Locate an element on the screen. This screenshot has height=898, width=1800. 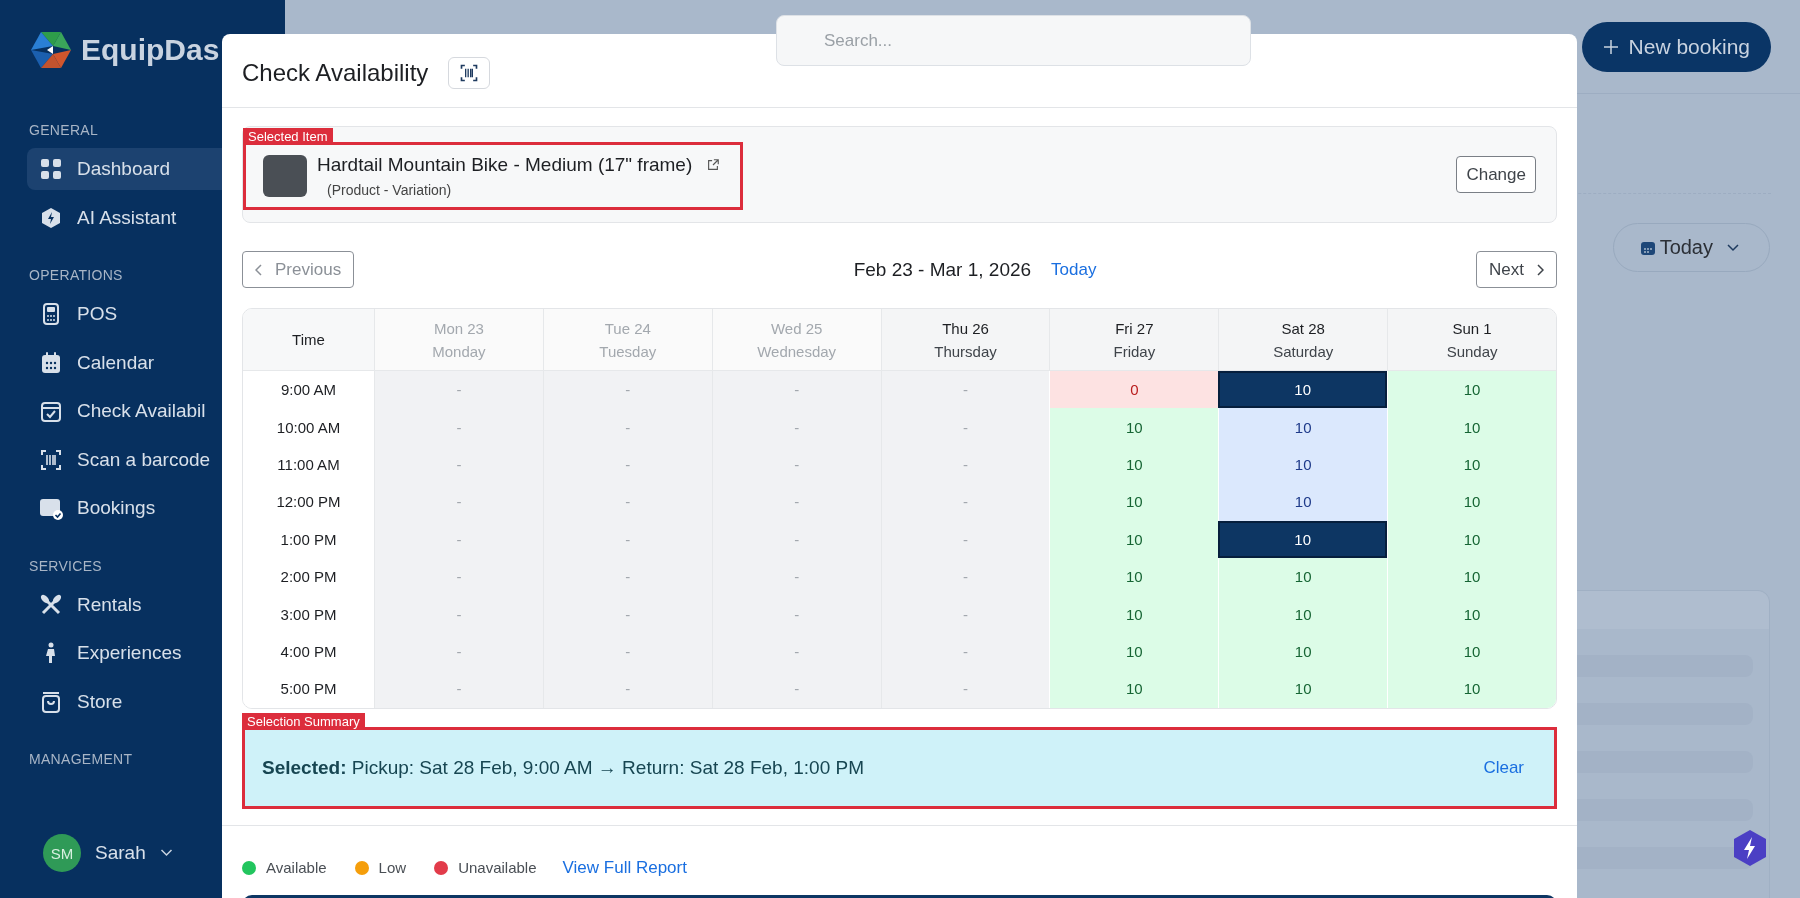
external-link-icon is located at coordinates (713, 164).